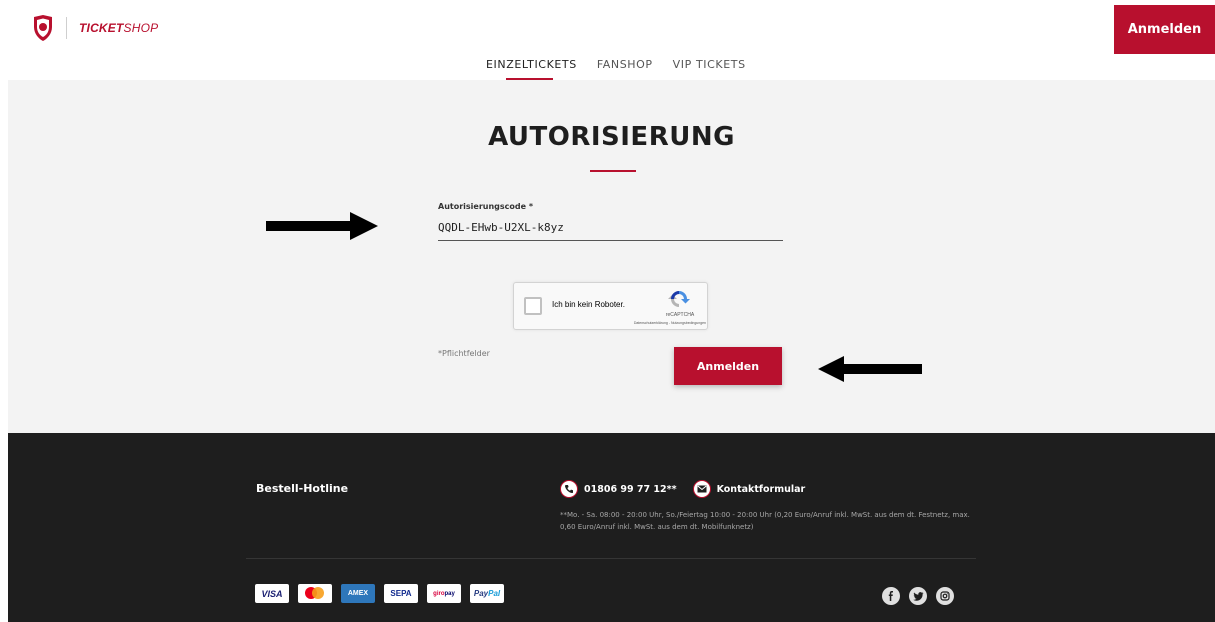 This screenshot has height=622, width=1215. Describe the element at coordinates (569, 489) in the screenshot. I see `phone-icon` at that location.